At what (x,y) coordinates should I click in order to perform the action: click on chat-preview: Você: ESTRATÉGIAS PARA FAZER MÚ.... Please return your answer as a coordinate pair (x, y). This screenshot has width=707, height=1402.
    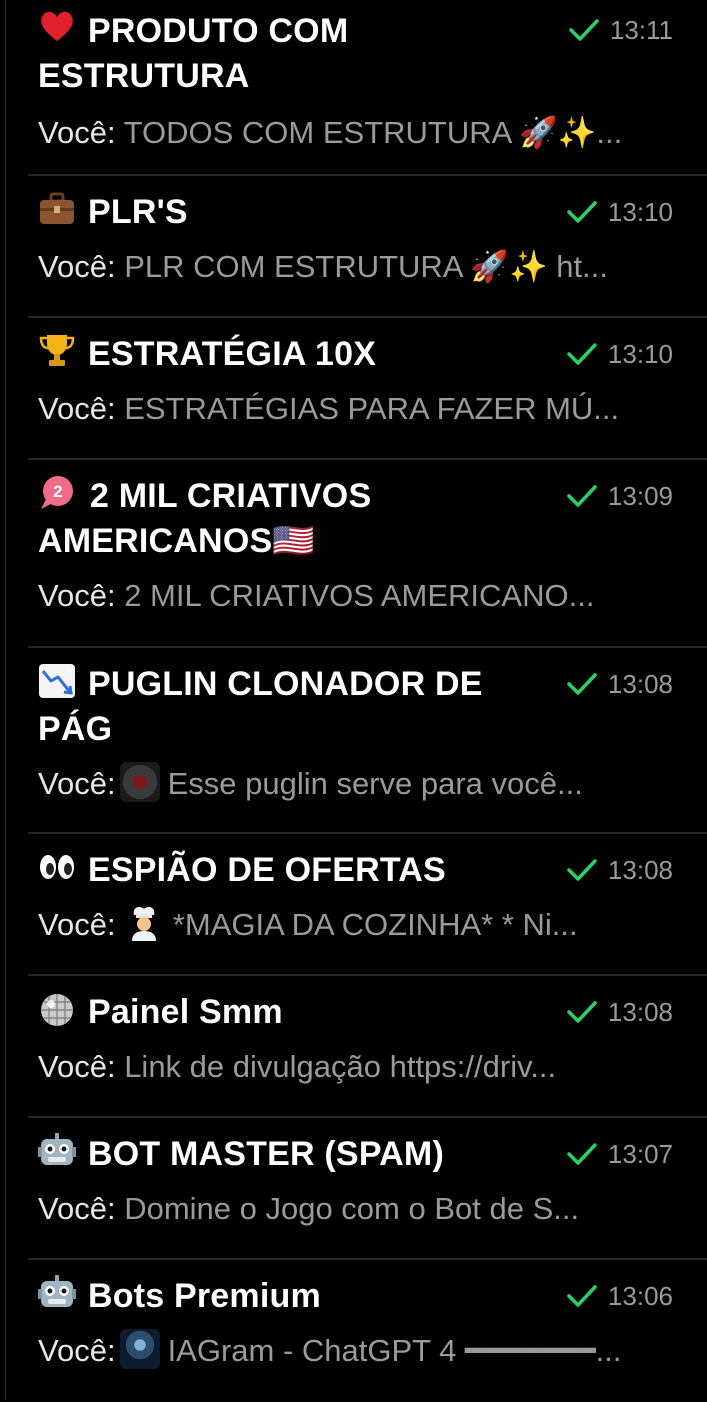
    Looking at the image, I should click on (355, 409).